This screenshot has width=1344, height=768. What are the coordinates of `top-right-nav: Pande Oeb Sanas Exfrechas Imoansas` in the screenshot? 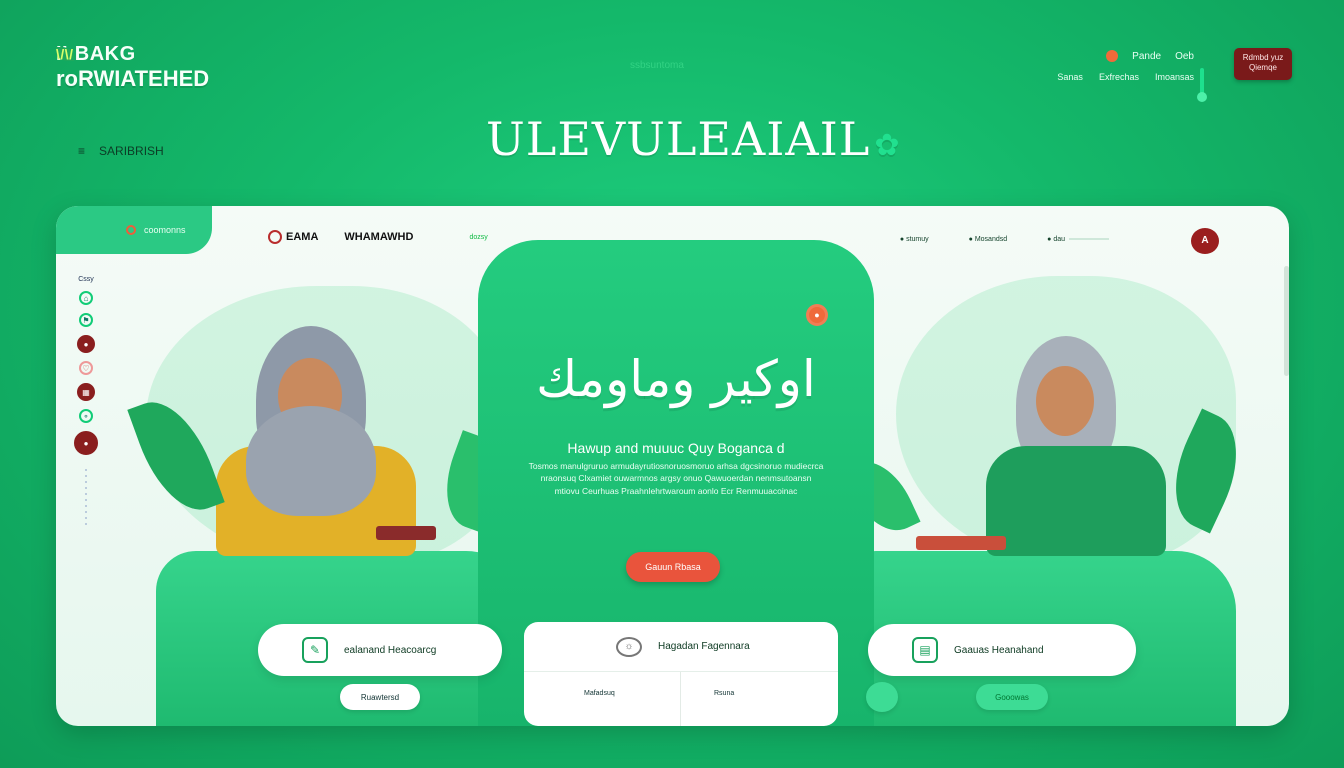 It's located at (1132, 76).